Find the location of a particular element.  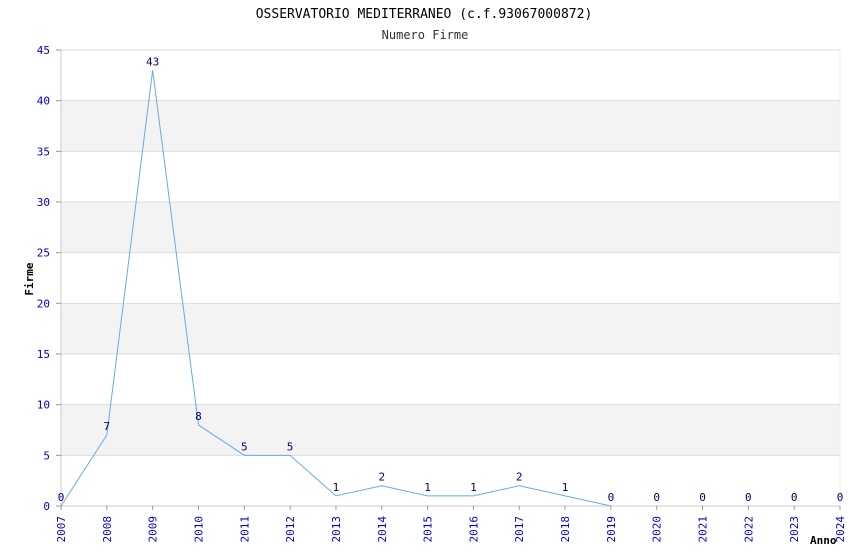

y-axis-ticks: 0 5 10 15 20 25 30 35 40 45 is located at coordinates (49, 278).